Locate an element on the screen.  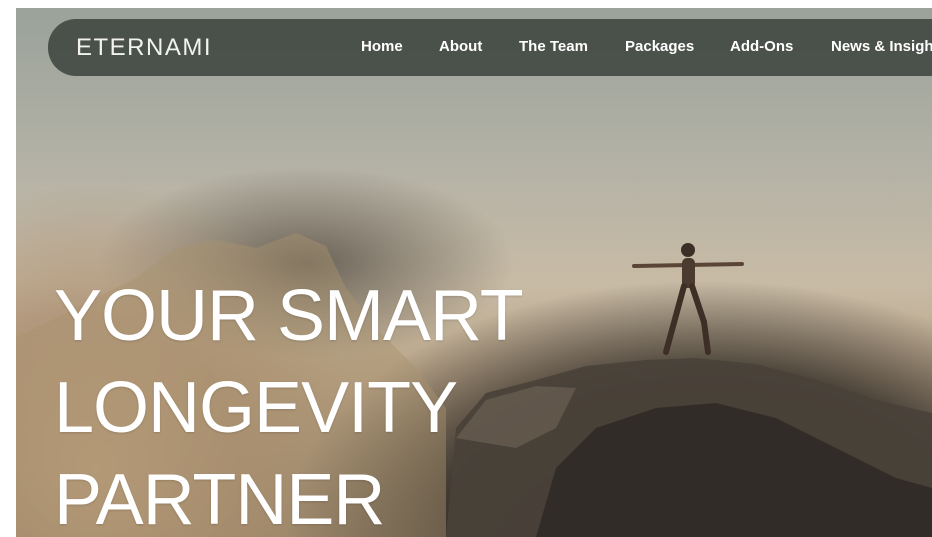
brand-logo: ETERNAMI is located at coordinates (144, 48).